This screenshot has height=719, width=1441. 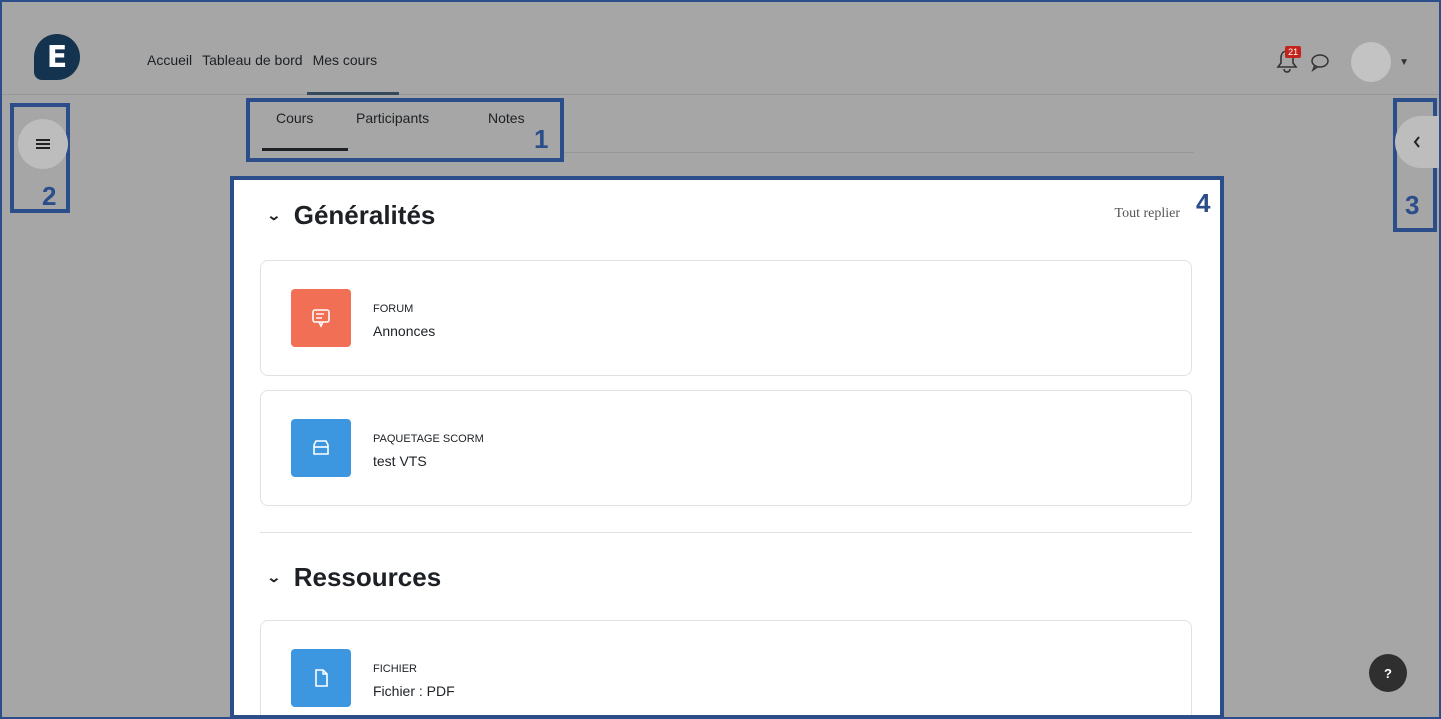 What do you see at coordinates (1412, 205) in the screenshot?
I see `callout-number-3: 3` at bounding box center [1412, 205].